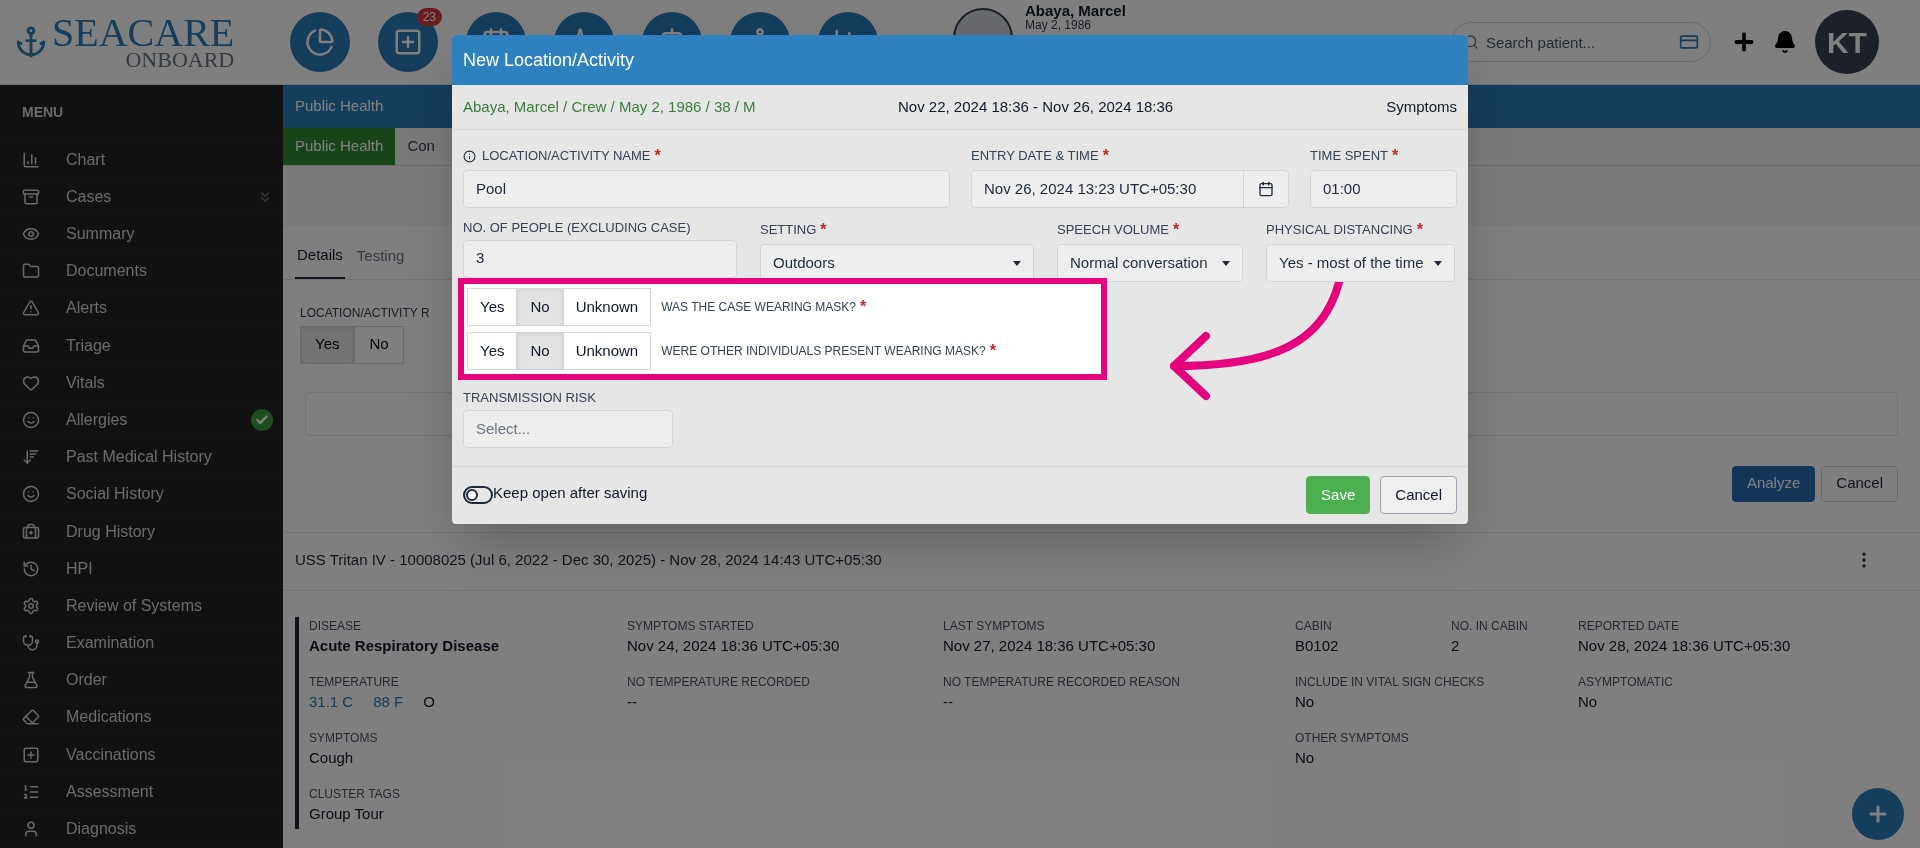 The image size is (1920, 848). I want to click on field-label: TRANSMISSION RISK, so click(529, 398).